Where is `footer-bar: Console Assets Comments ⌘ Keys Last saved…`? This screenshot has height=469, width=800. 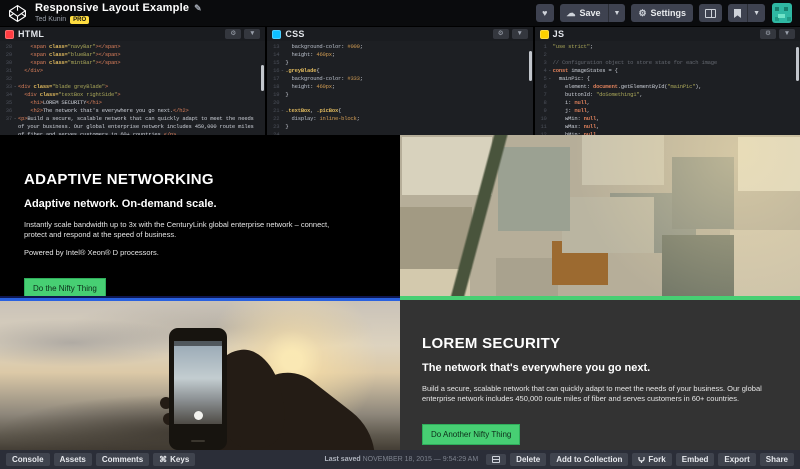 footer-bar: Console Assets Comments ⌘ Keys Last saved… is located at coordinates (400, 459).